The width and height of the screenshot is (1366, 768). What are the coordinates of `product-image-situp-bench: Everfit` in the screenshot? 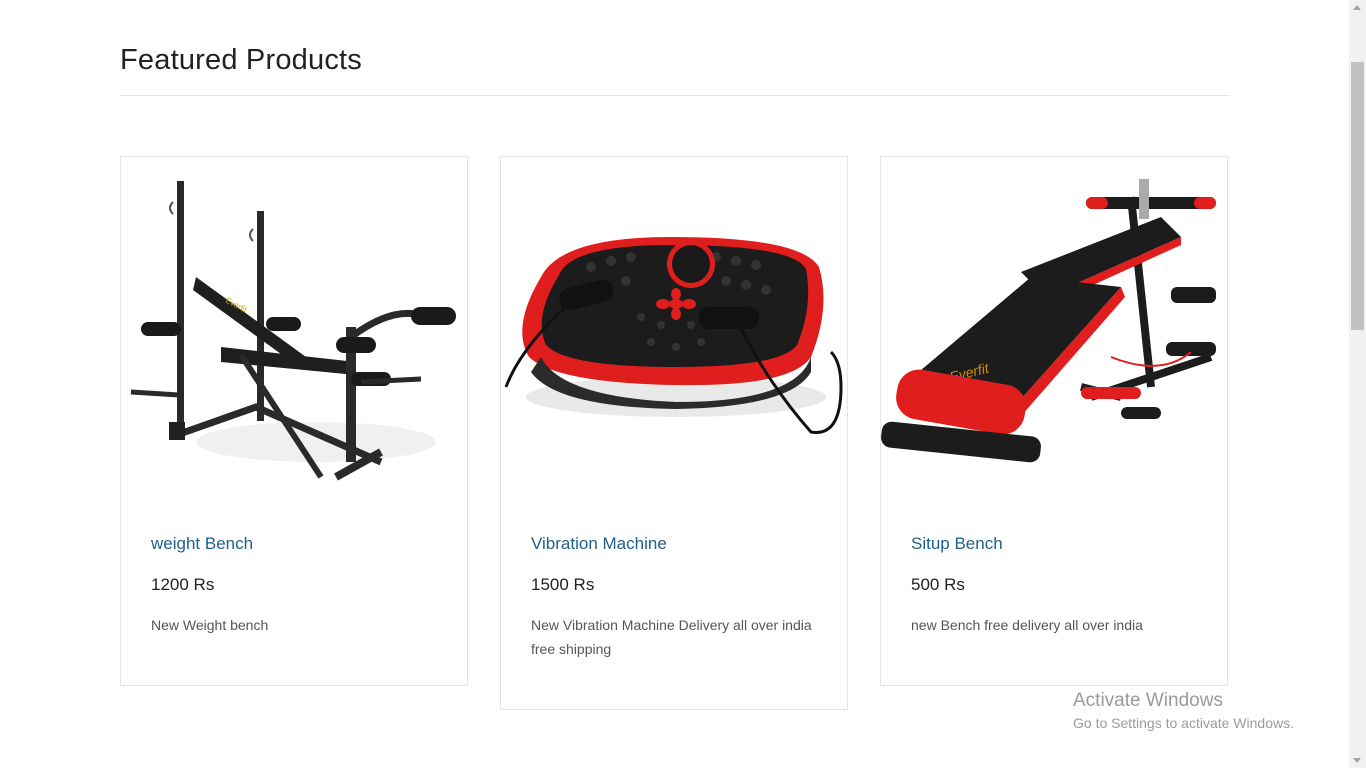 It's located at (1054, 327).